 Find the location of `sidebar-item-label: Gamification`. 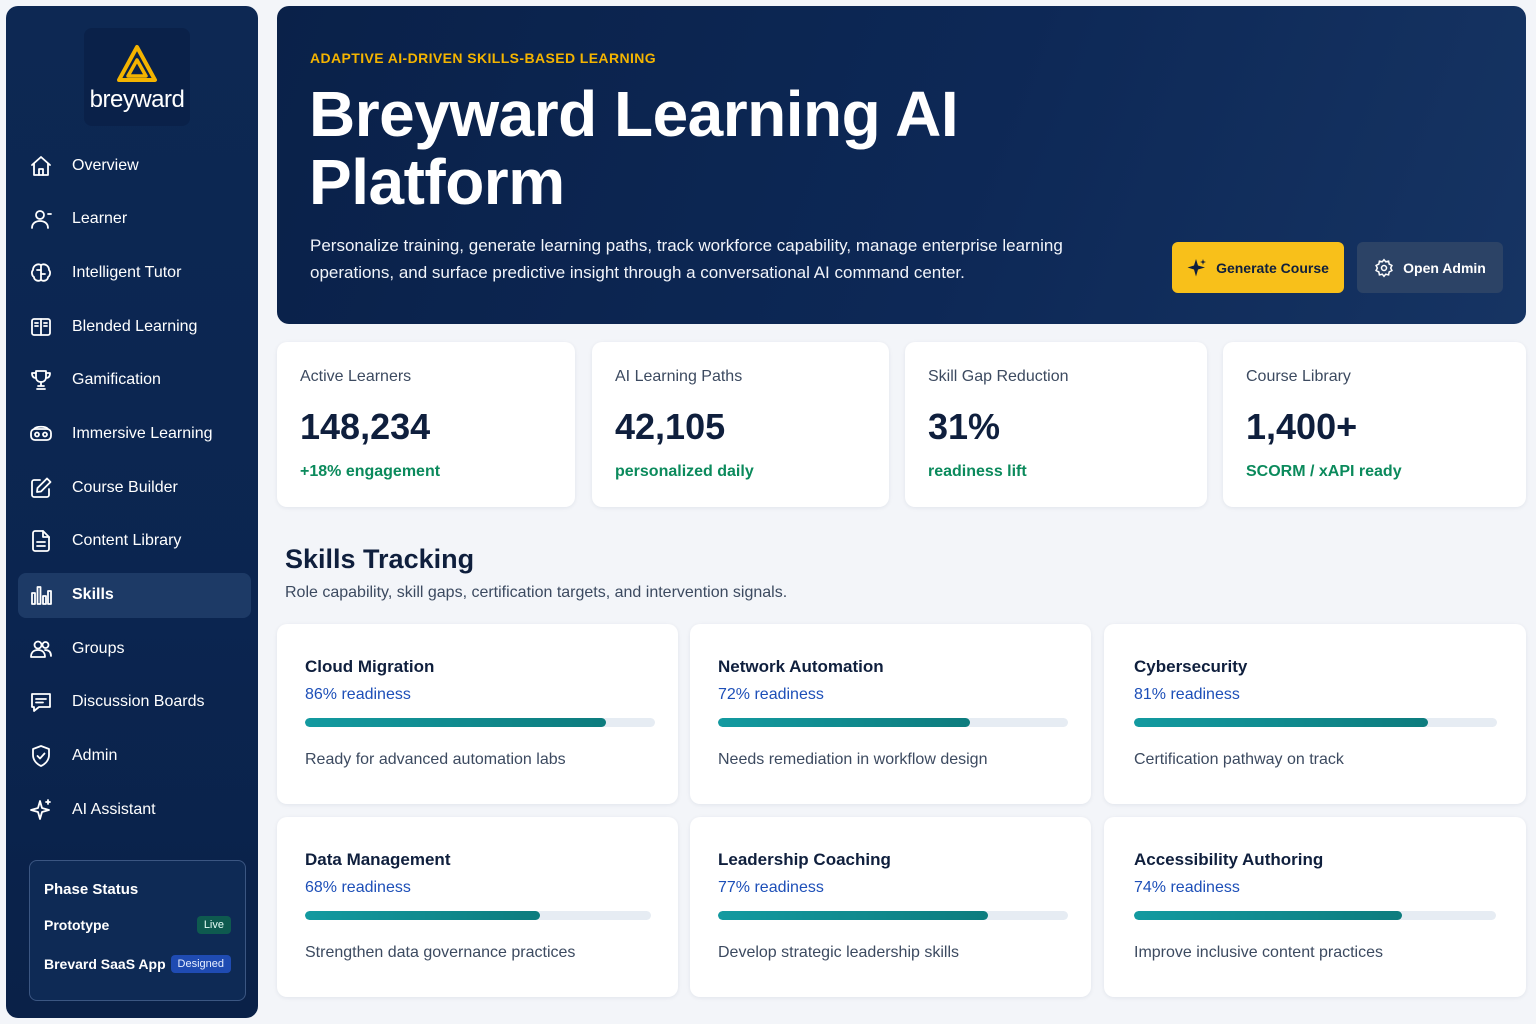

sidebar-item-label: Gamification is located at coordinates (116, 380).